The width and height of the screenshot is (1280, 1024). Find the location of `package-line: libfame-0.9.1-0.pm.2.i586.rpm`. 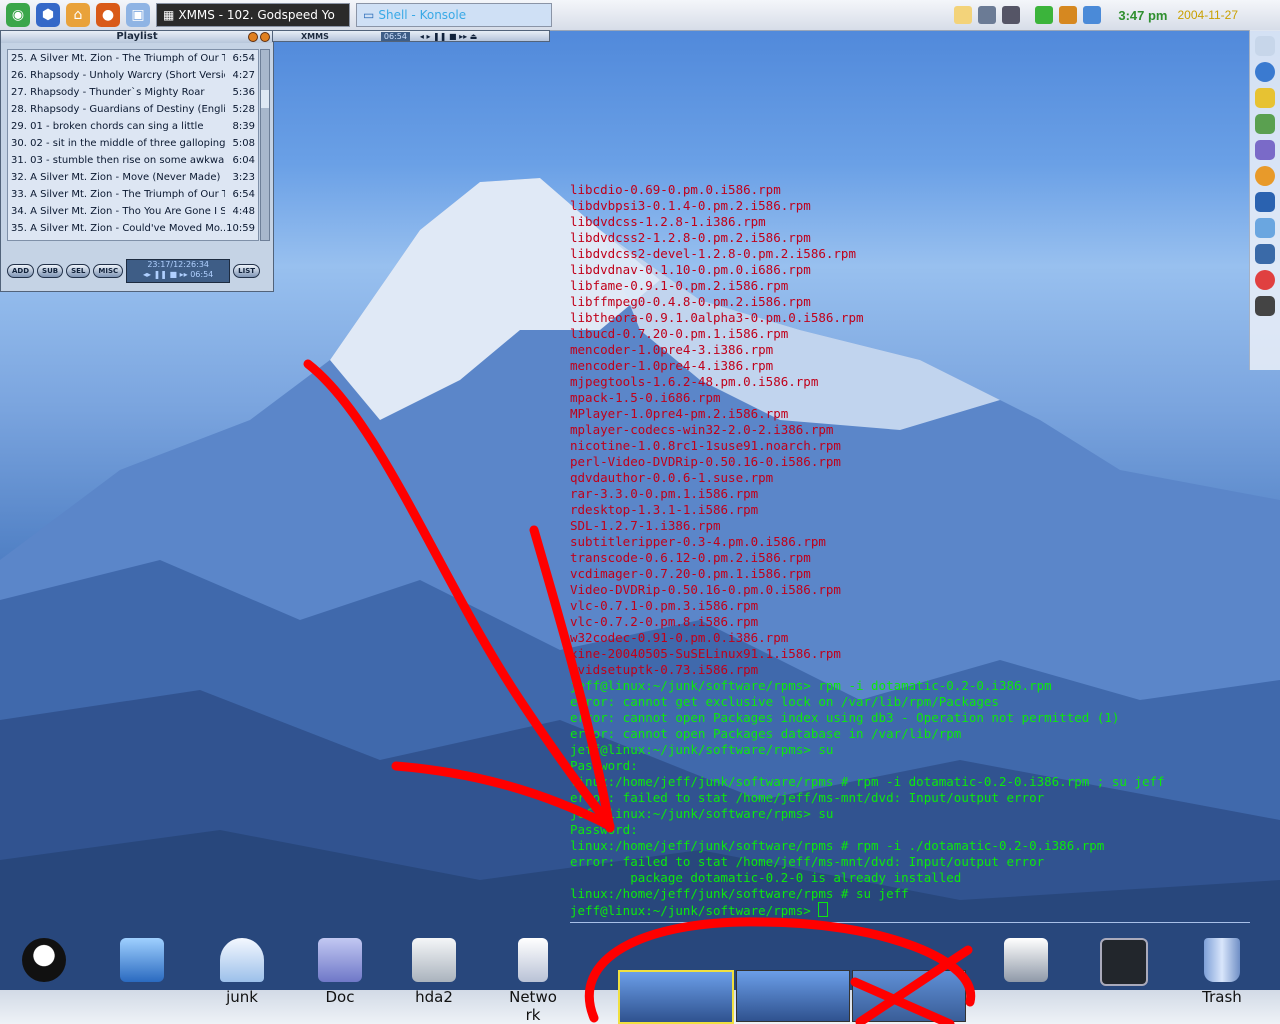

package-line: libfame-0.9.1-0.pm.2.i586.rpm is located at coordinates (679, 285).